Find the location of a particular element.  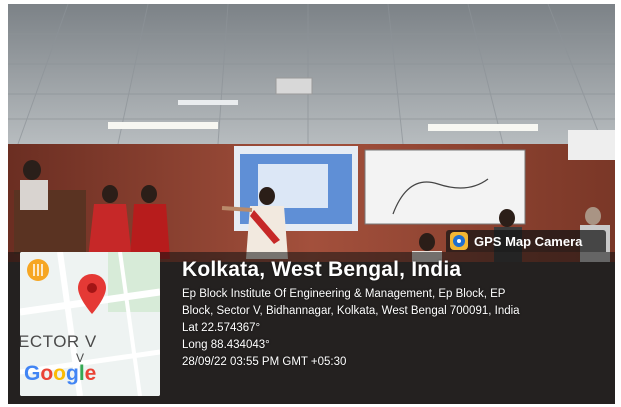

gps-map-camera-icon is located at coordinates (459, 241).